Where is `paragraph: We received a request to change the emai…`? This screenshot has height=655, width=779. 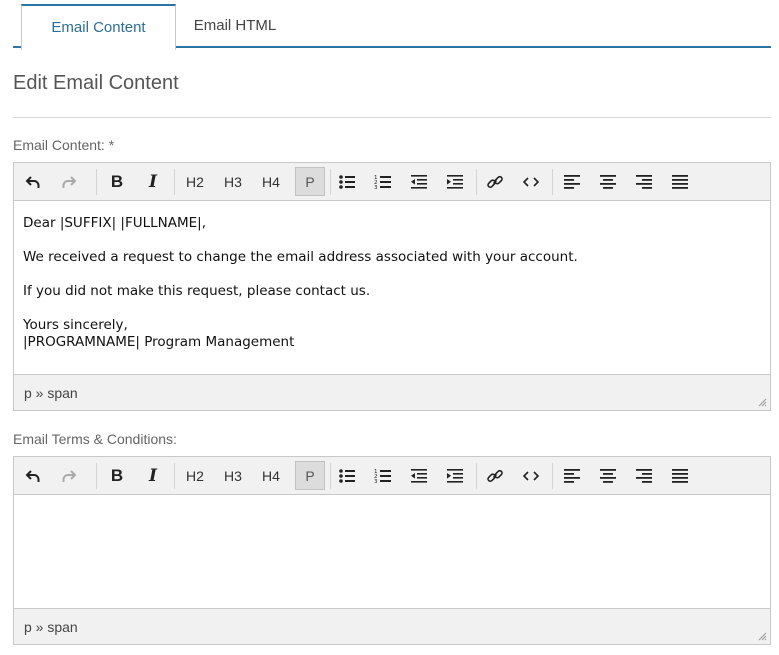
paragraph: We received a request to change the emai… is located at coordinates (300, 257).